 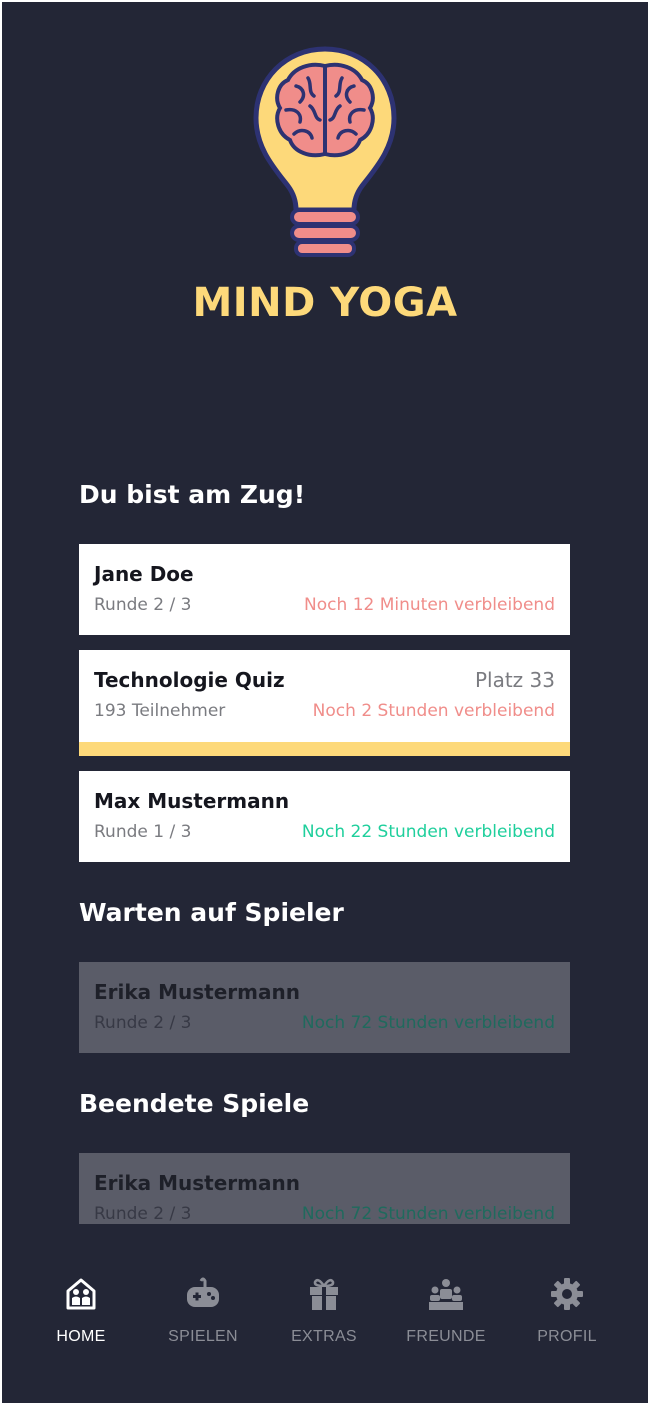 What do you see at coordinates (325, 303) in the screenshot?
I see `app-title: MIND YOGA` at bounding box center [325, 303].